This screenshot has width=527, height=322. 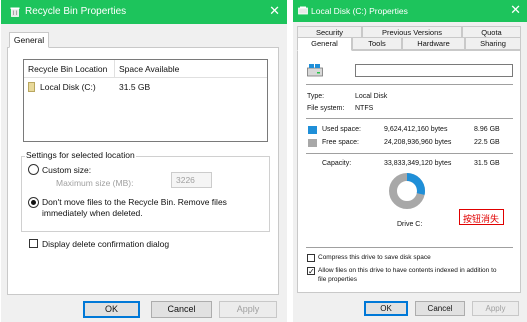 I want to click on column-header-location: Recycle Bin Location, so click(x=67, y=69).